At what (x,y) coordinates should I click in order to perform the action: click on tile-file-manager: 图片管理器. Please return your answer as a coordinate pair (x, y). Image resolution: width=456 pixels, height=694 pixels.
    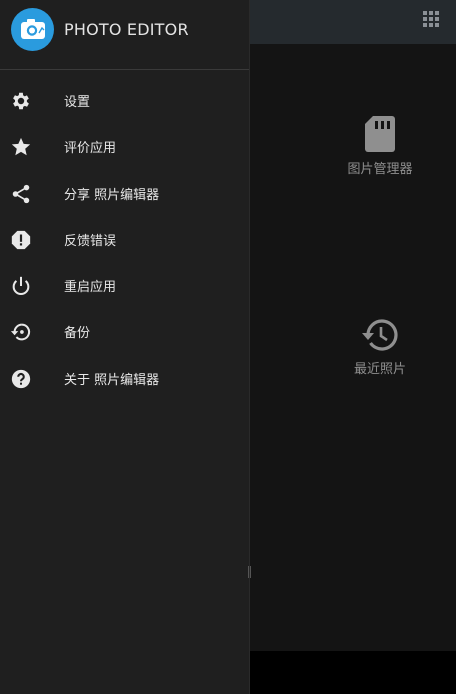
    Looking at the image, I should click on (380, 146).